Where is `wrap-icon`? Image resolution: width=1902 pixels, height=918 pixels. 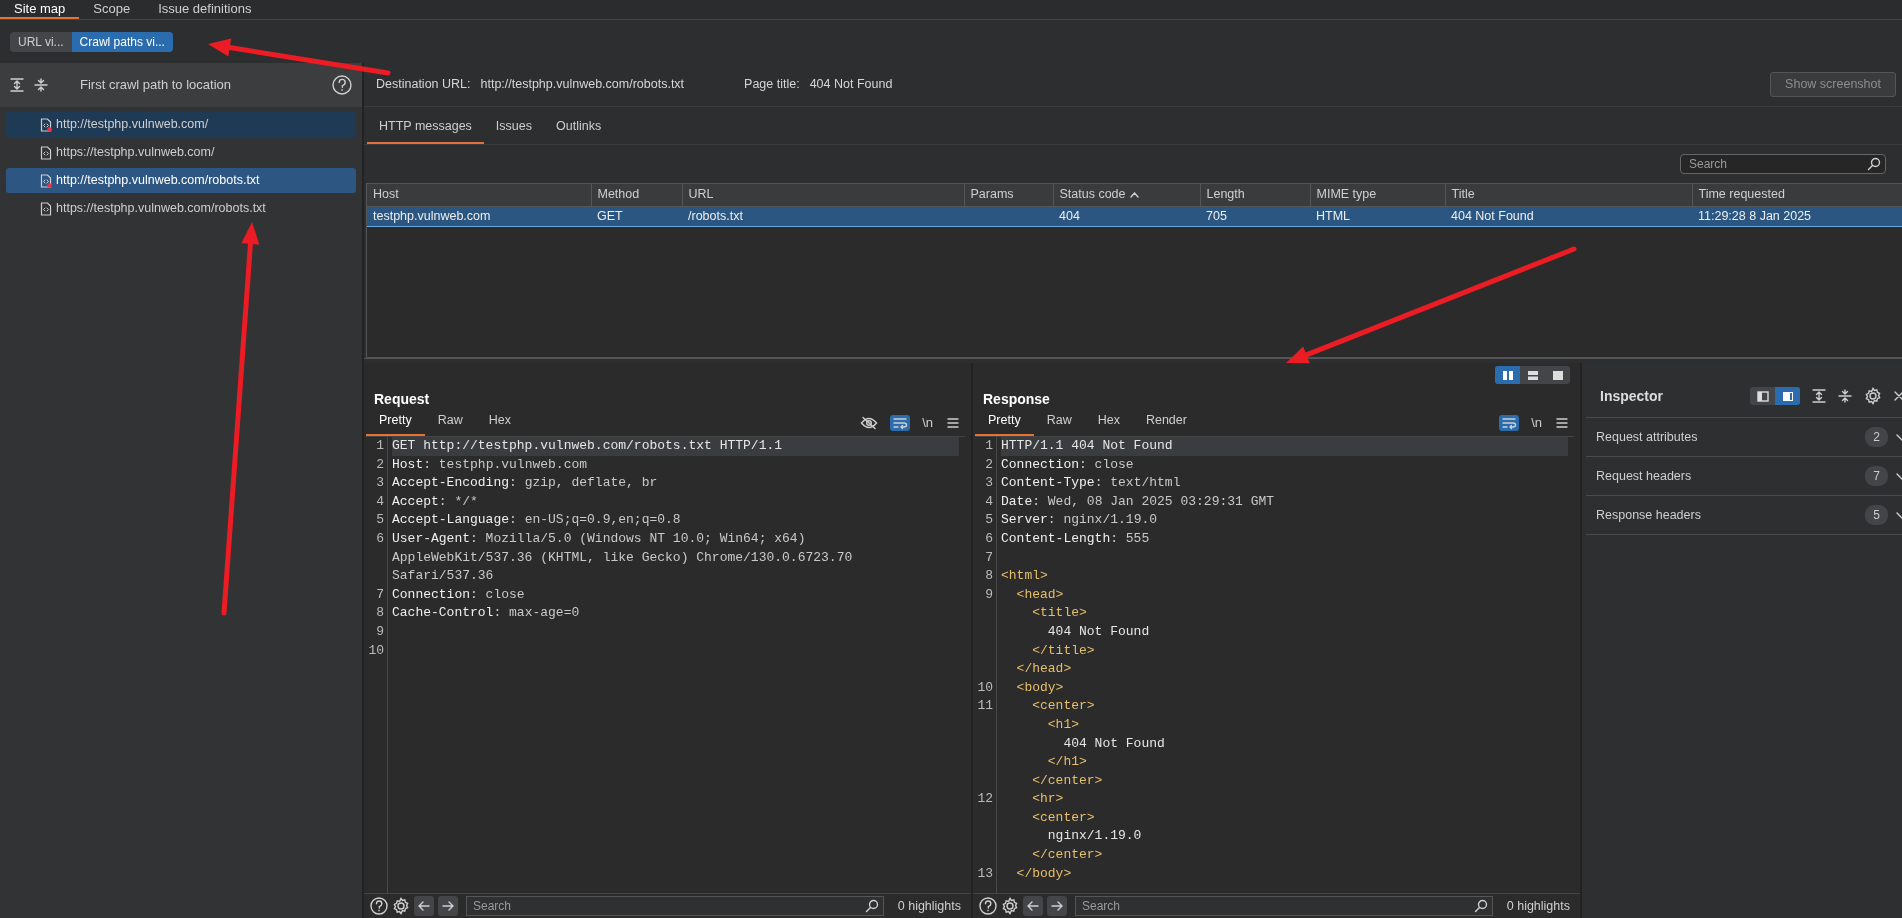 wrap-icon is located at coordinates (900, 422).